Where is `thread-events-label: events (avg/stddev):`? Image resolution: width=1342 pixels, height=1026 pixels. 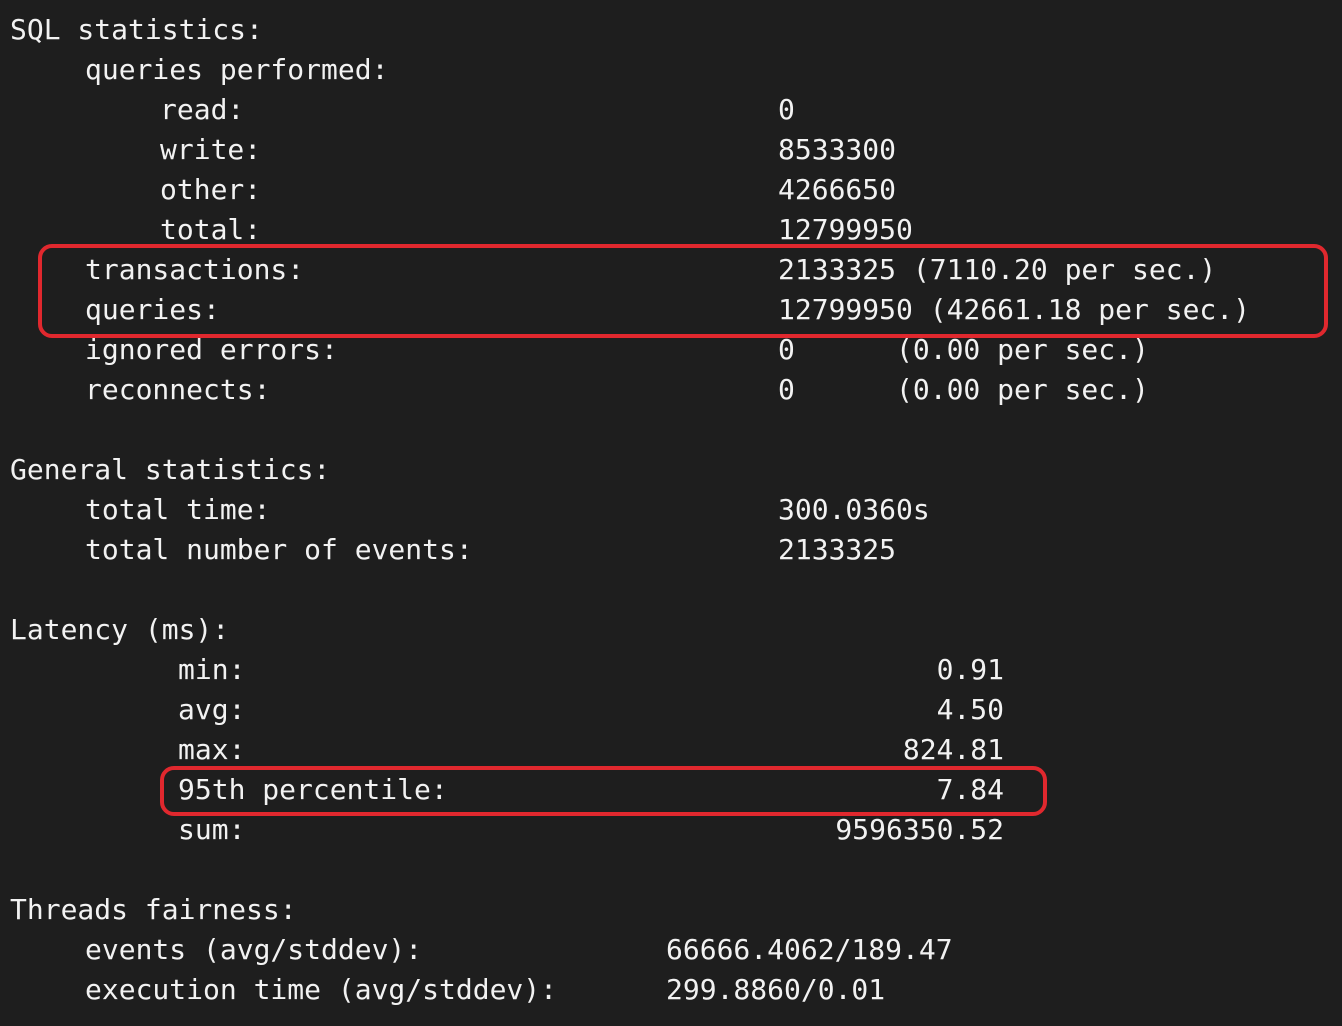
thread-events-label: events (avg/stddev): is located at coordinates (254, 949).